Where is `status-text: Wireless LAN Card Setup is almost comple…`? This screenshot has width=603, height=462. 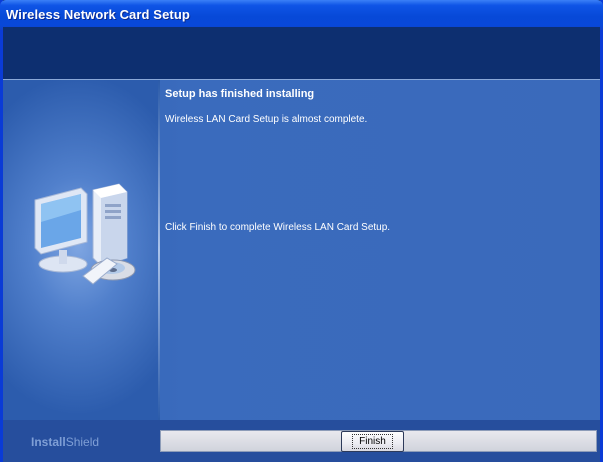
status-text: Wireless LAN Card Setup is almost comple… is located at coordinates (266, 119).